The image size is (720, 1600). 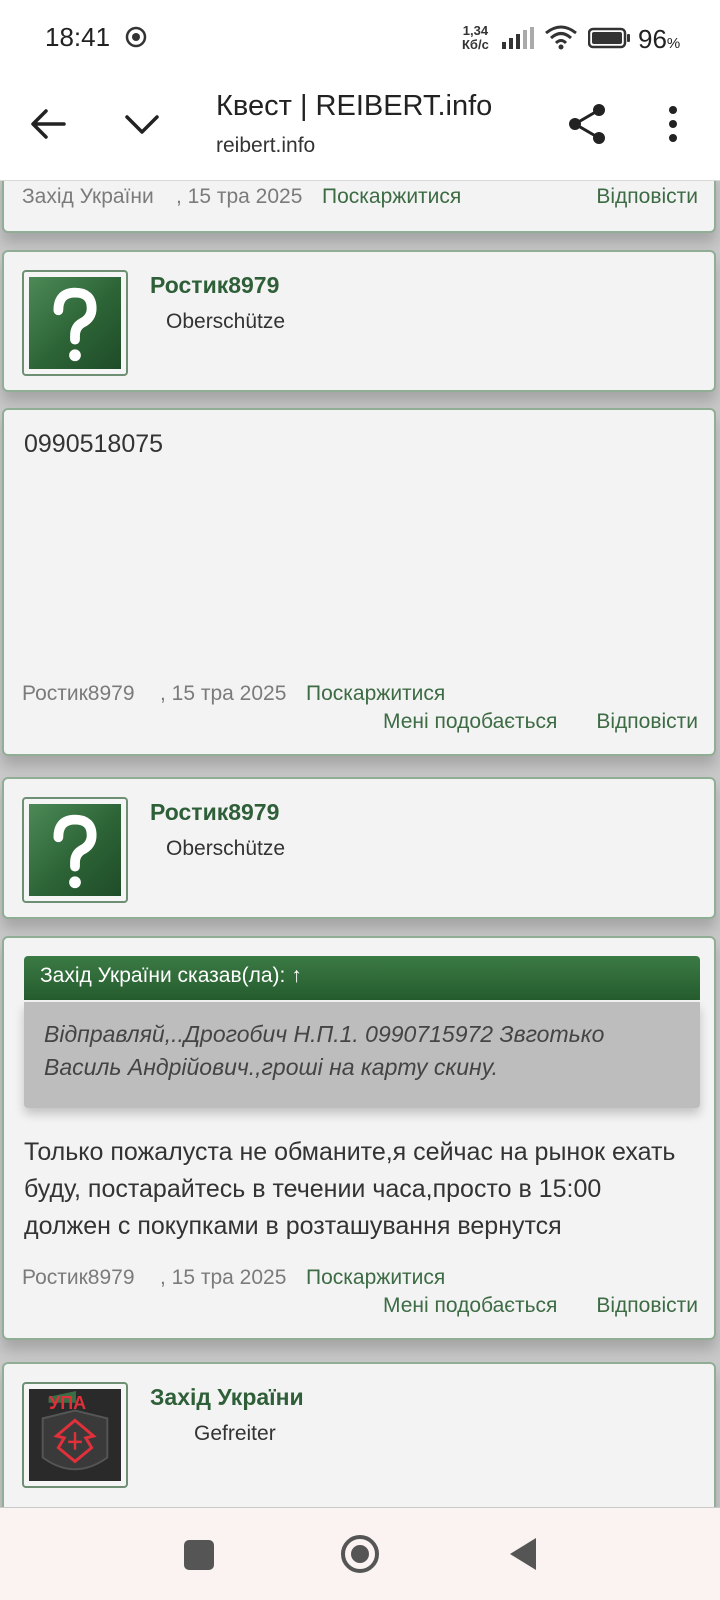 What do you see at coordinates (561, 37) in the screenshot?
I see `wifi-icon` at bounding box center [561, 37].